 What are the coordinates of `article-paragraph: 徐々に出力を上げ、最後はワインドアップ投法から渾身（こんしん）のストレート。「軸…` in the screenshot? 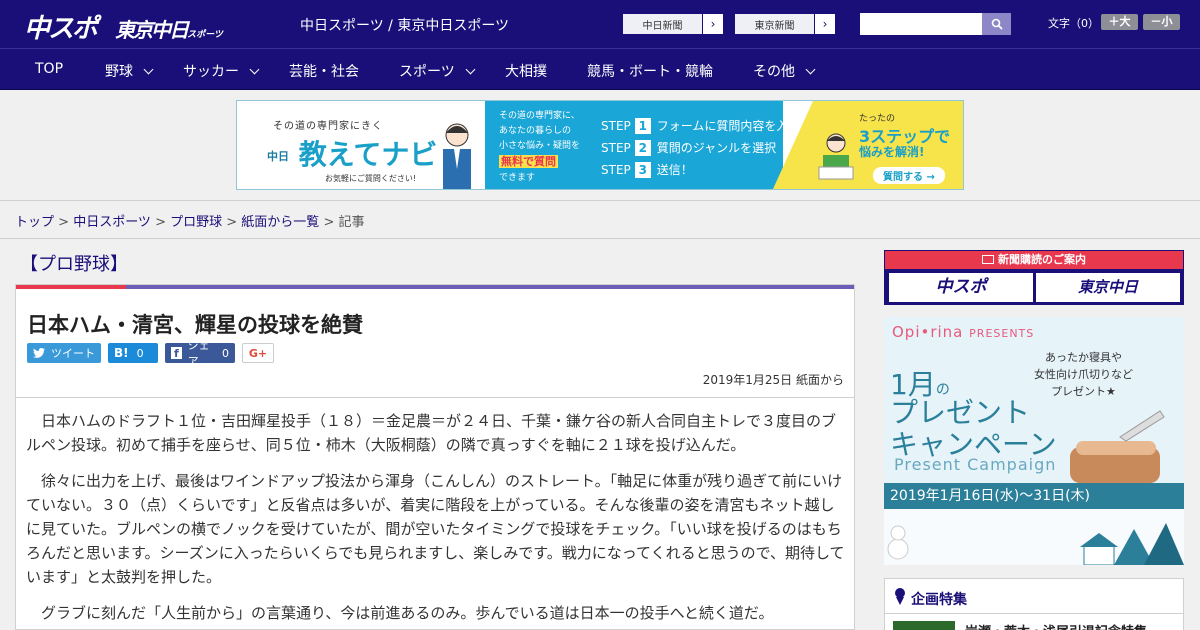 It's located at (435, 529).